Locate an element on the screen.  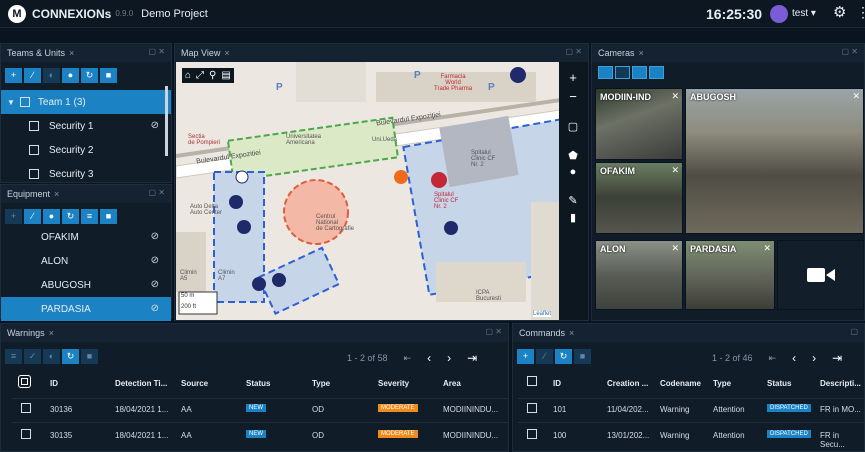
camera-feed-pardasia: PARDASIA ✕ is located at coordinates (730, 275).